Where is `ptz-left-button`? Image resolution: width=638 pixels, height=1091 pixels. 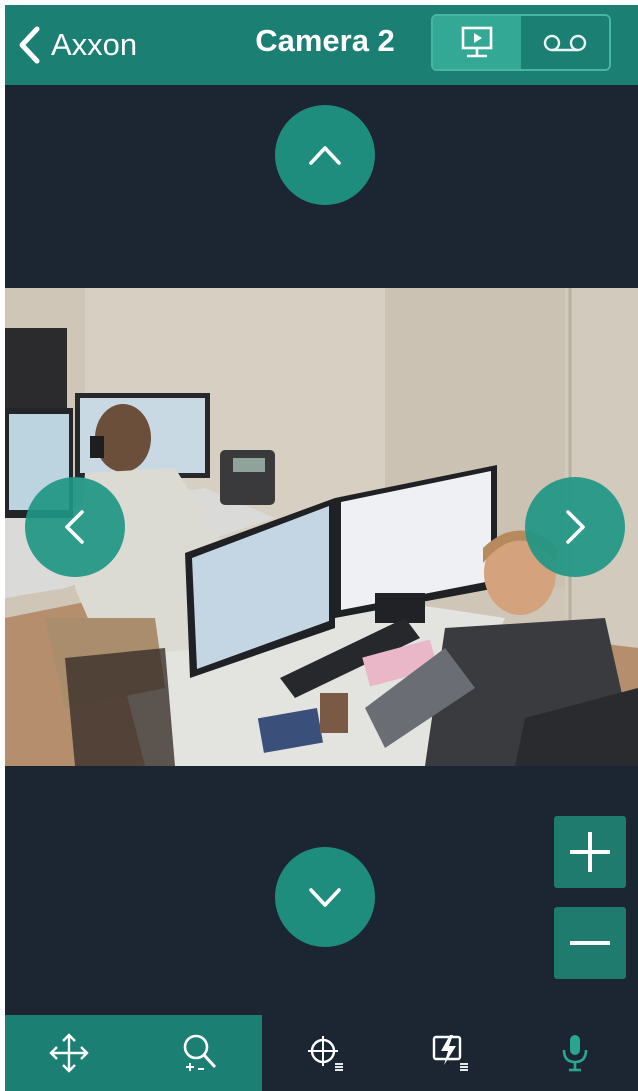 ptz-left-button is located at coordinates (75, 527).